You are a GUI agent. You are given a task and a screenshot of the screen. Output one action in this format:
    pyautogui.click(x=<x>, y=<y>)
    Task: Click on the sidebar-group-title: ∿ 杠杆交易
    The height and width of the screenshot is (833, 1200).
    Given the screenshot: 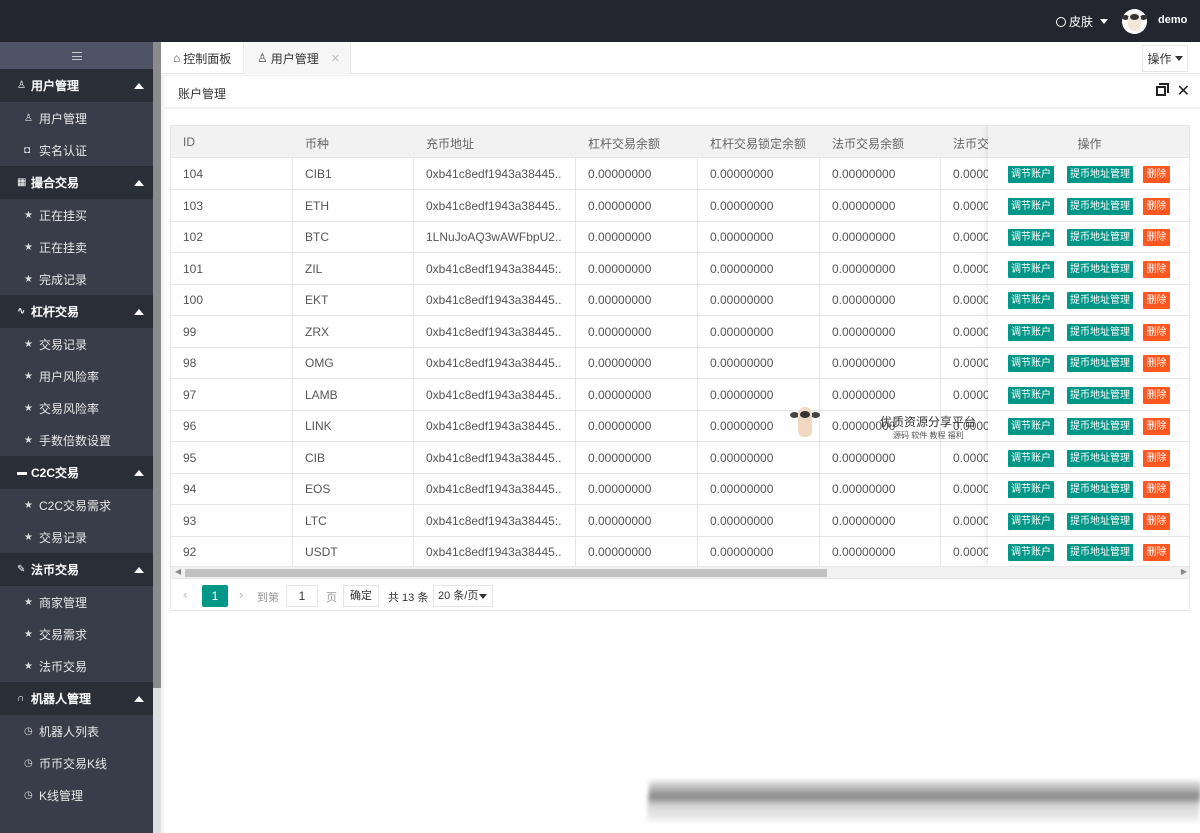 What is the action you would take?
    pyautogui.click(x=76, y=311)
    